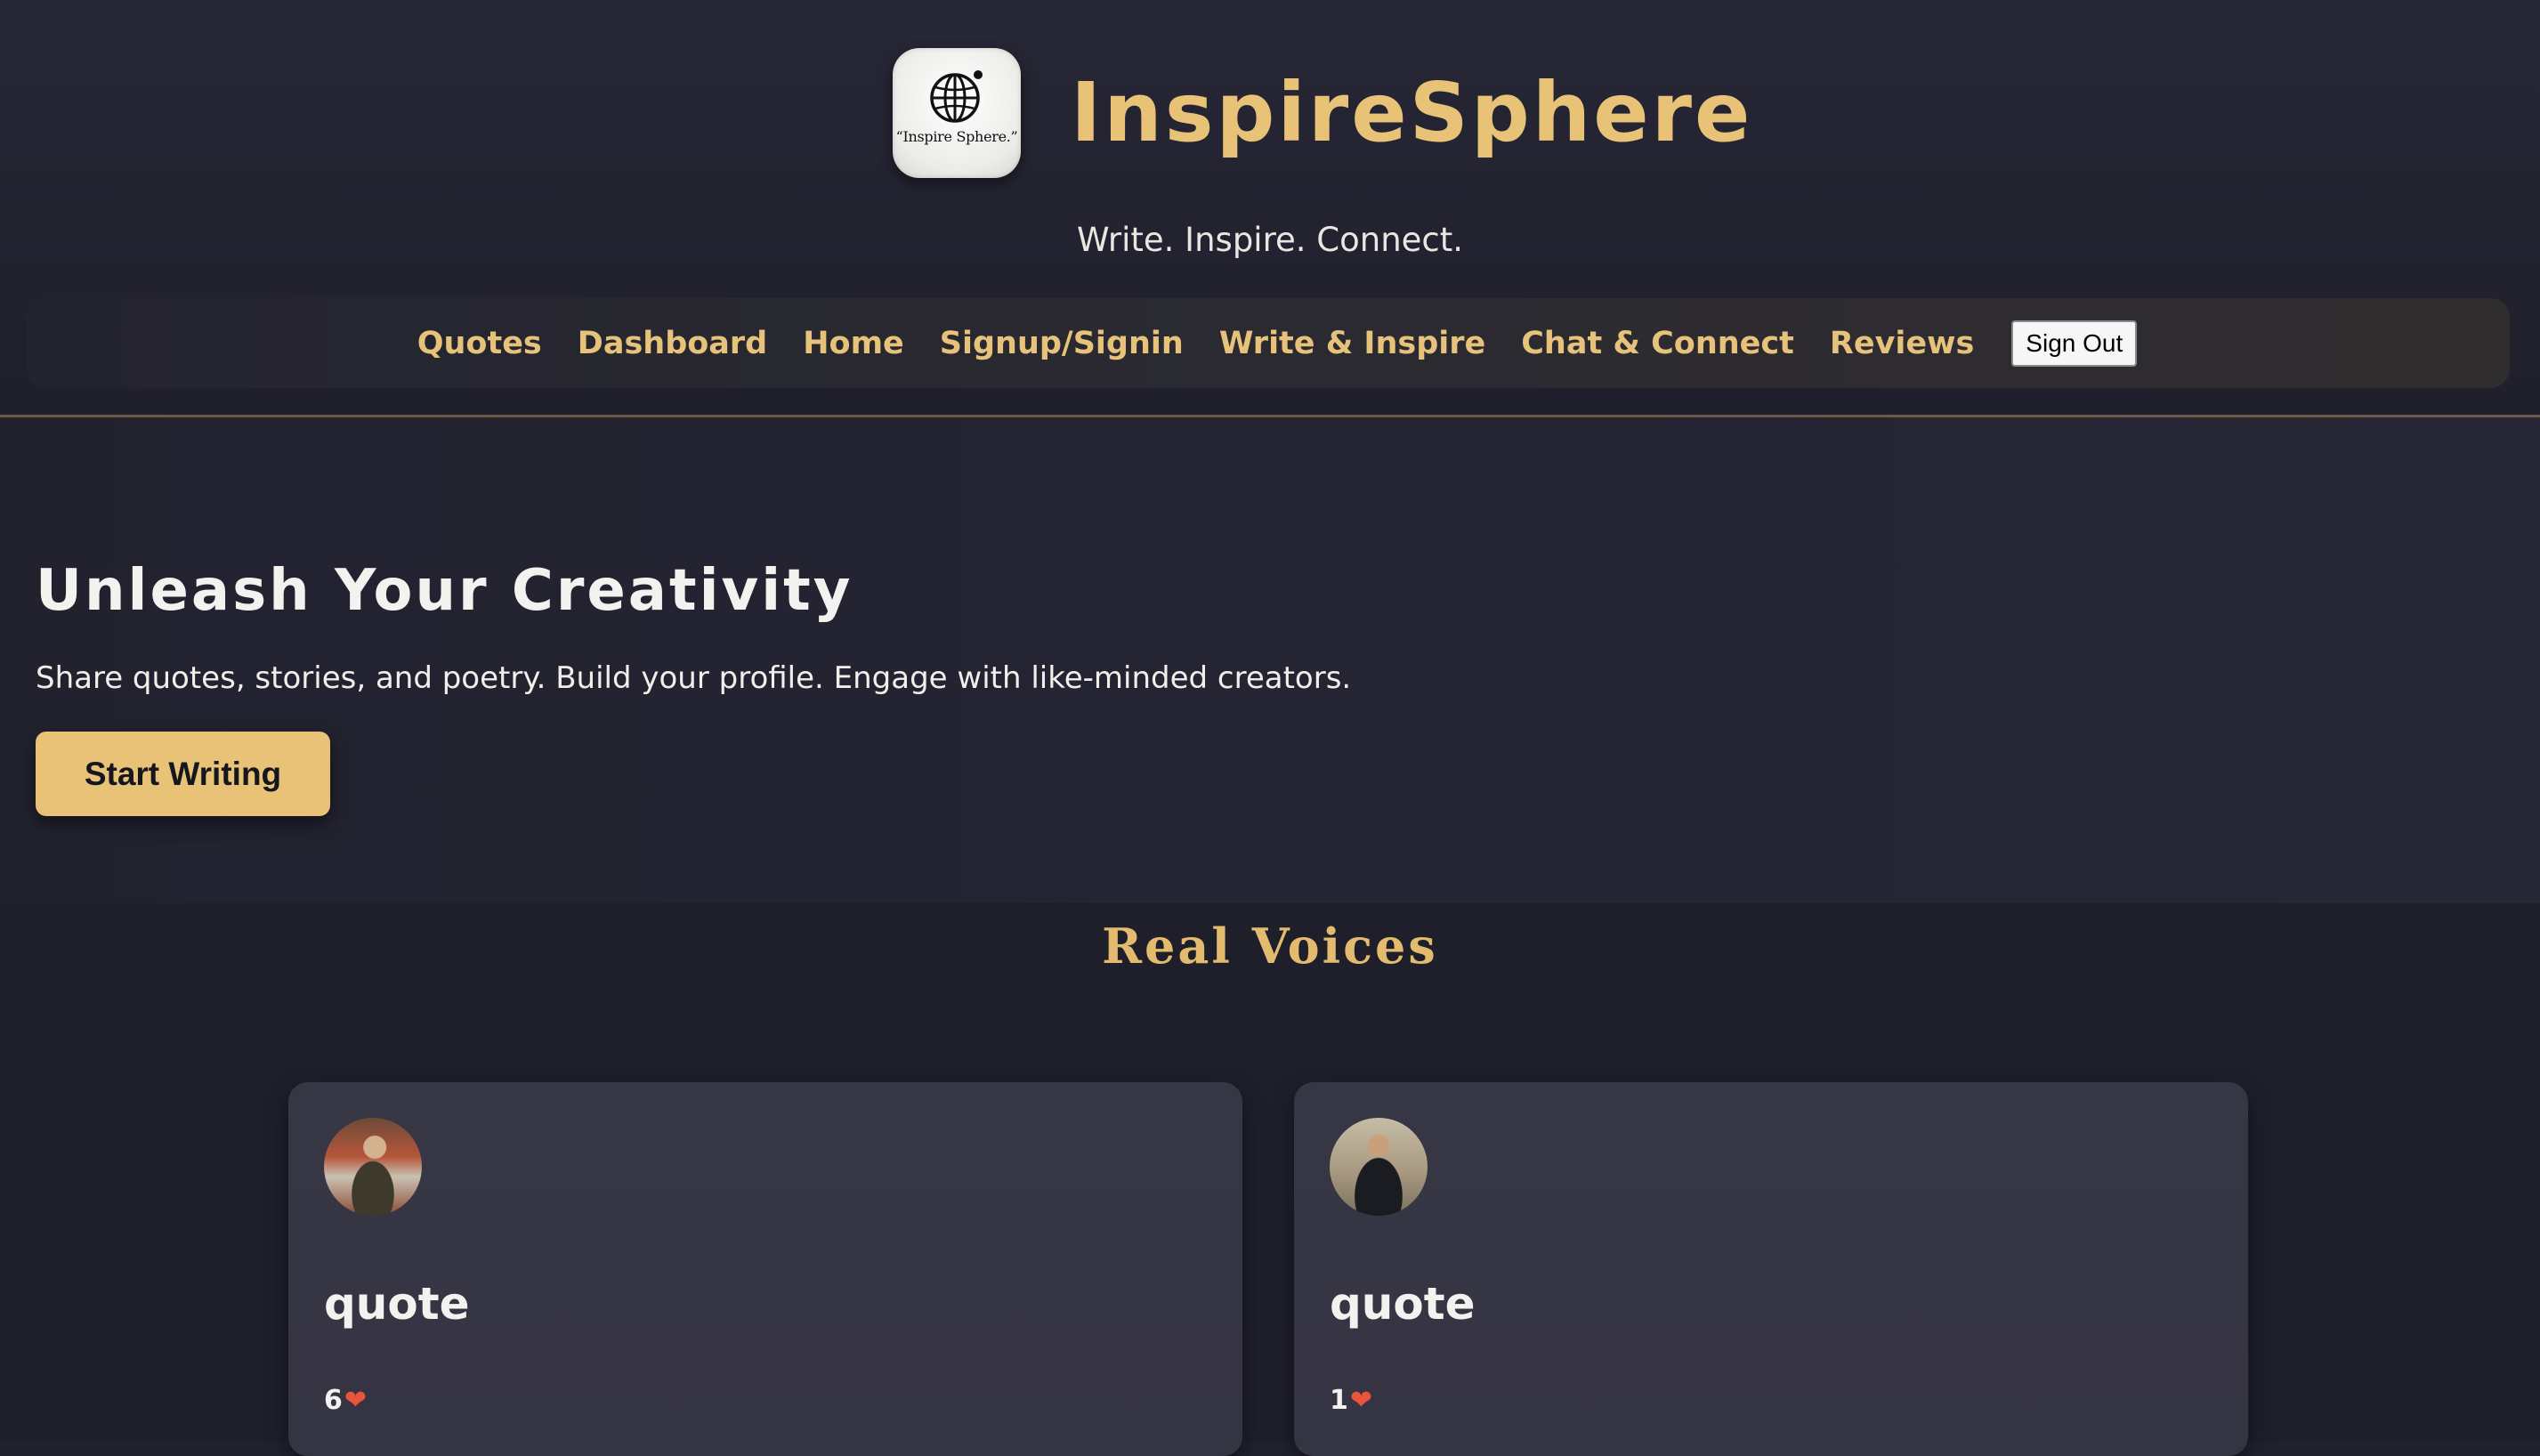 This screenshot has height=1456, width=2540. What do you see at coordinates (445, 591) in the screenshot?
I see `hero-title: Unleash Your Creativity` at bounding box center [445, 591].